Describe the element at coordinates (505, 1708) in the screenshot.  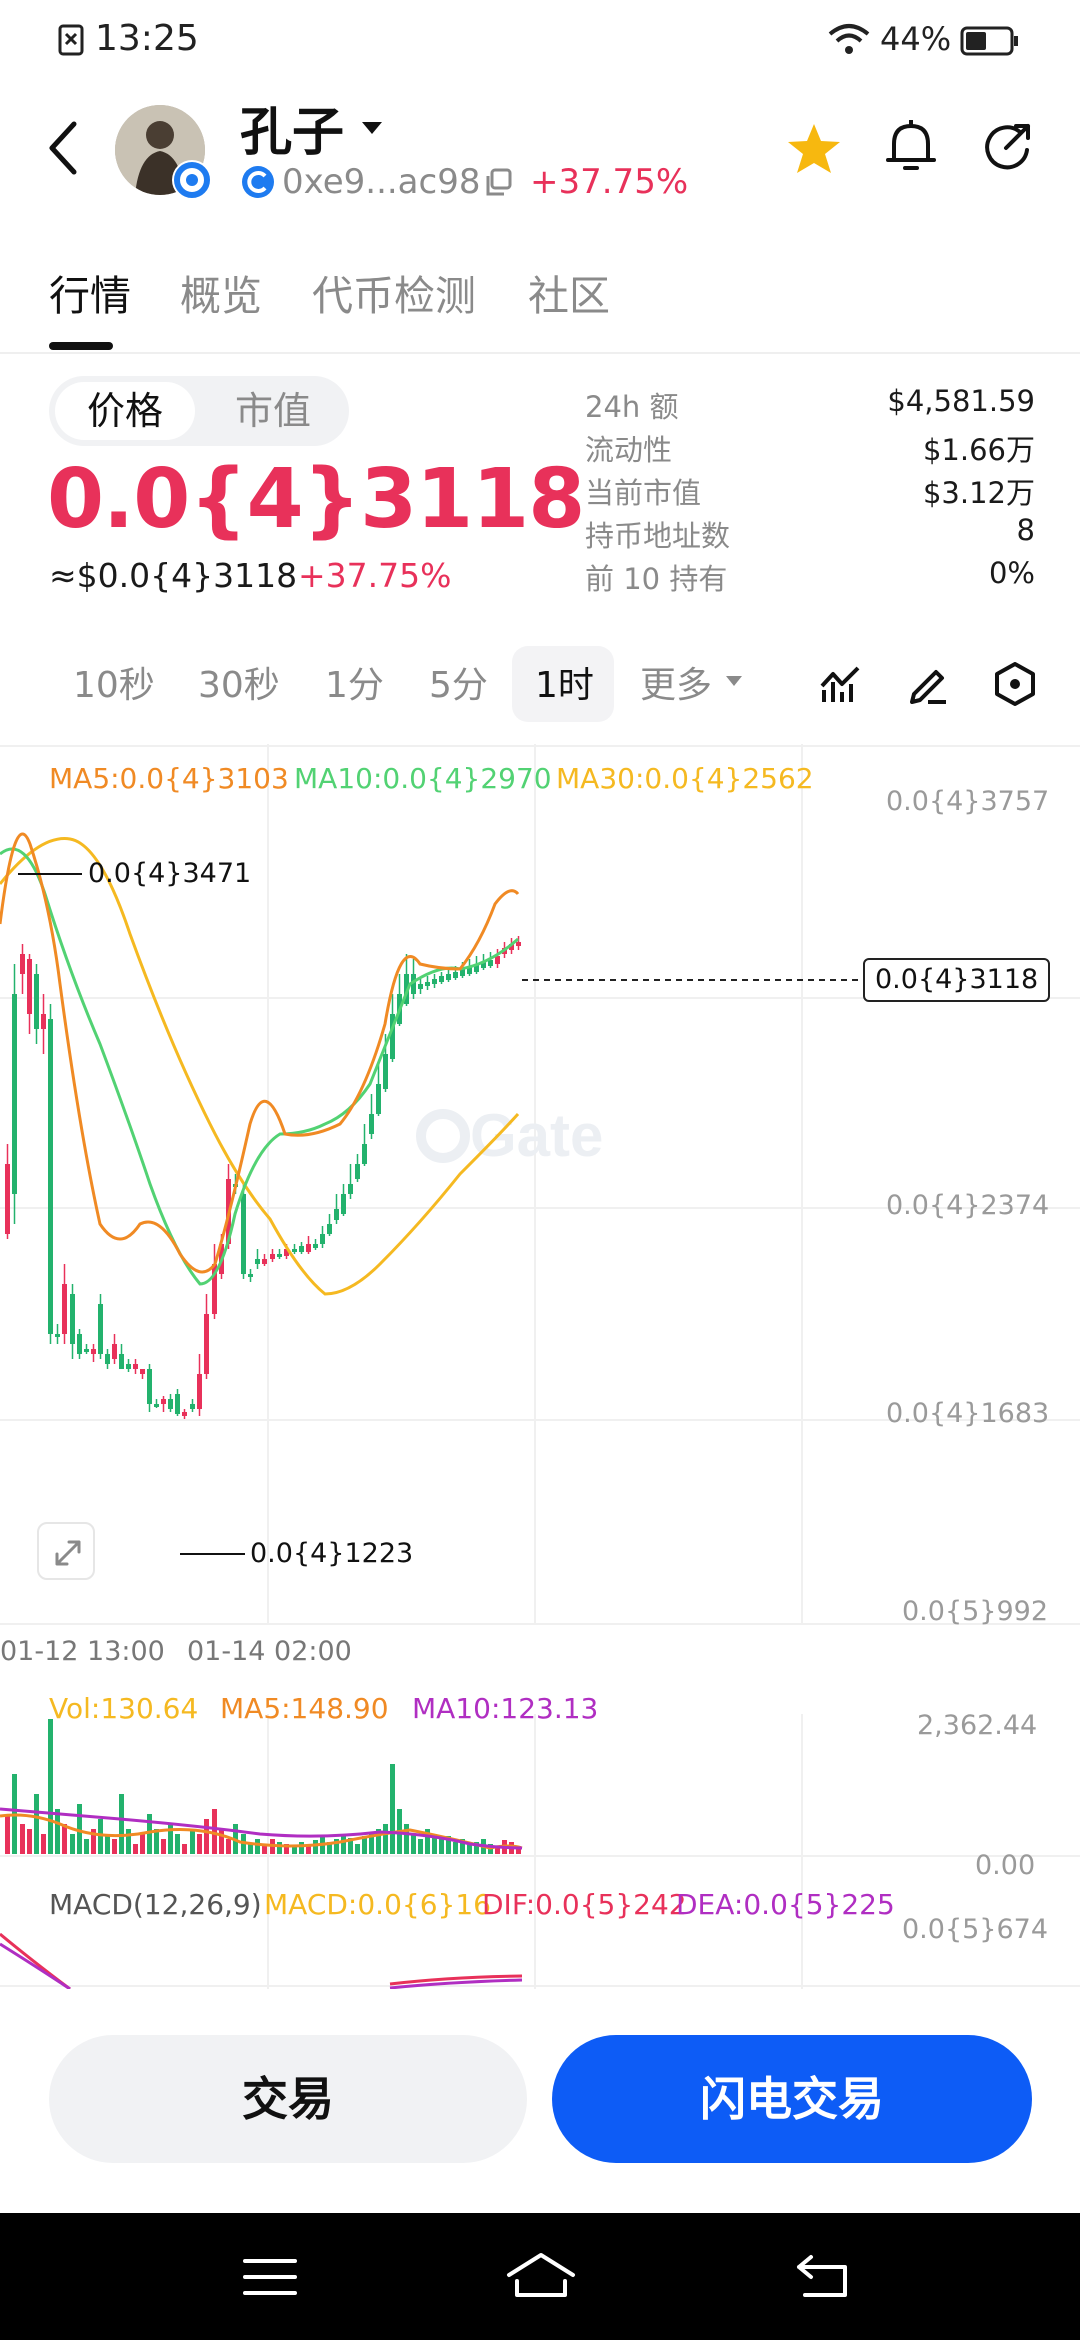
I see `vol-ma10-legend: MA10:123.13` at that location.